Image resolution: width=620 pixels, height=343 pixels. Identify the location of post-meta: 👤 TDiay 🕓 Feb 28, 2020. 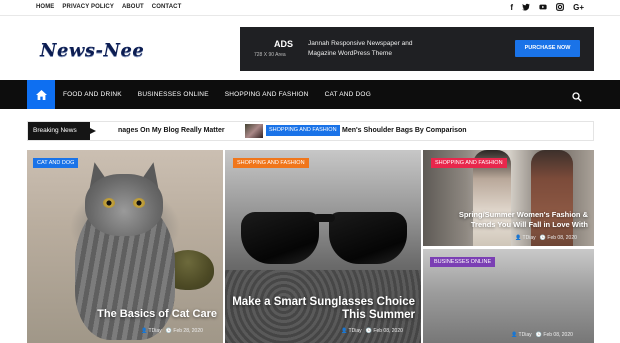
(172, 331).